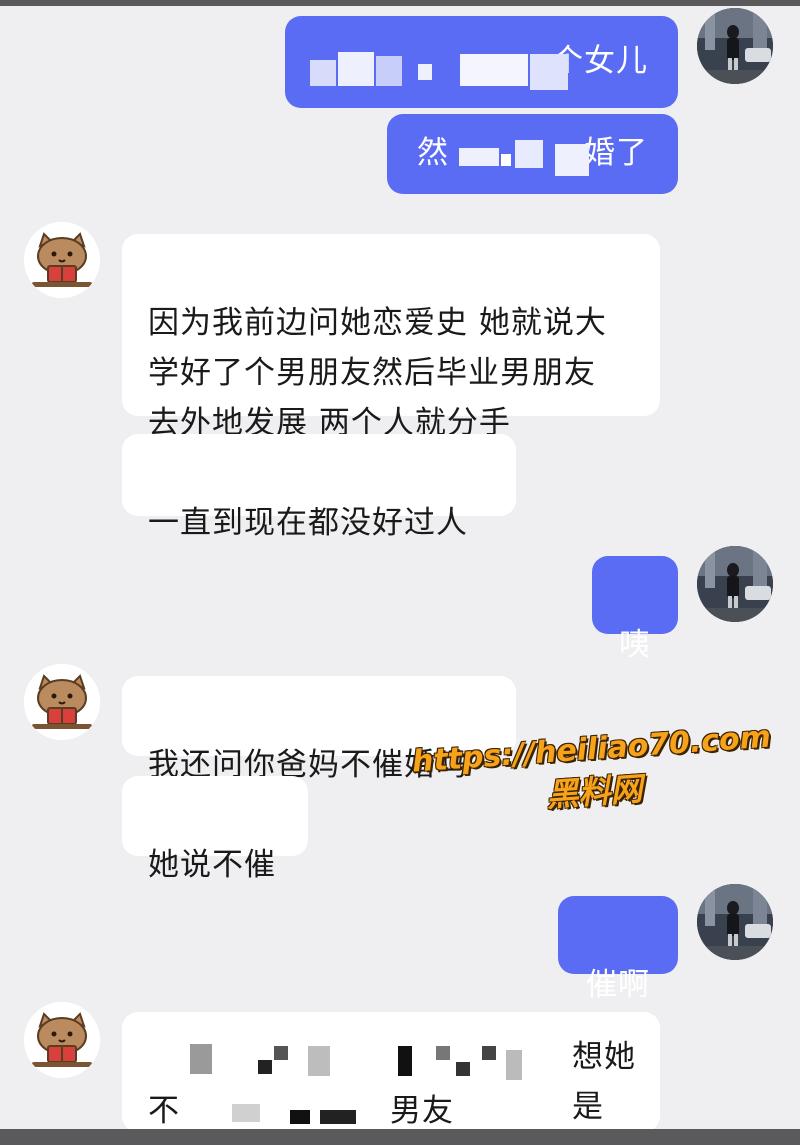 Image resolution: width=800 pixels, height=1145 pixels. I want to click on message-bubble-outgoing: 个女儿, so click(481, 62).